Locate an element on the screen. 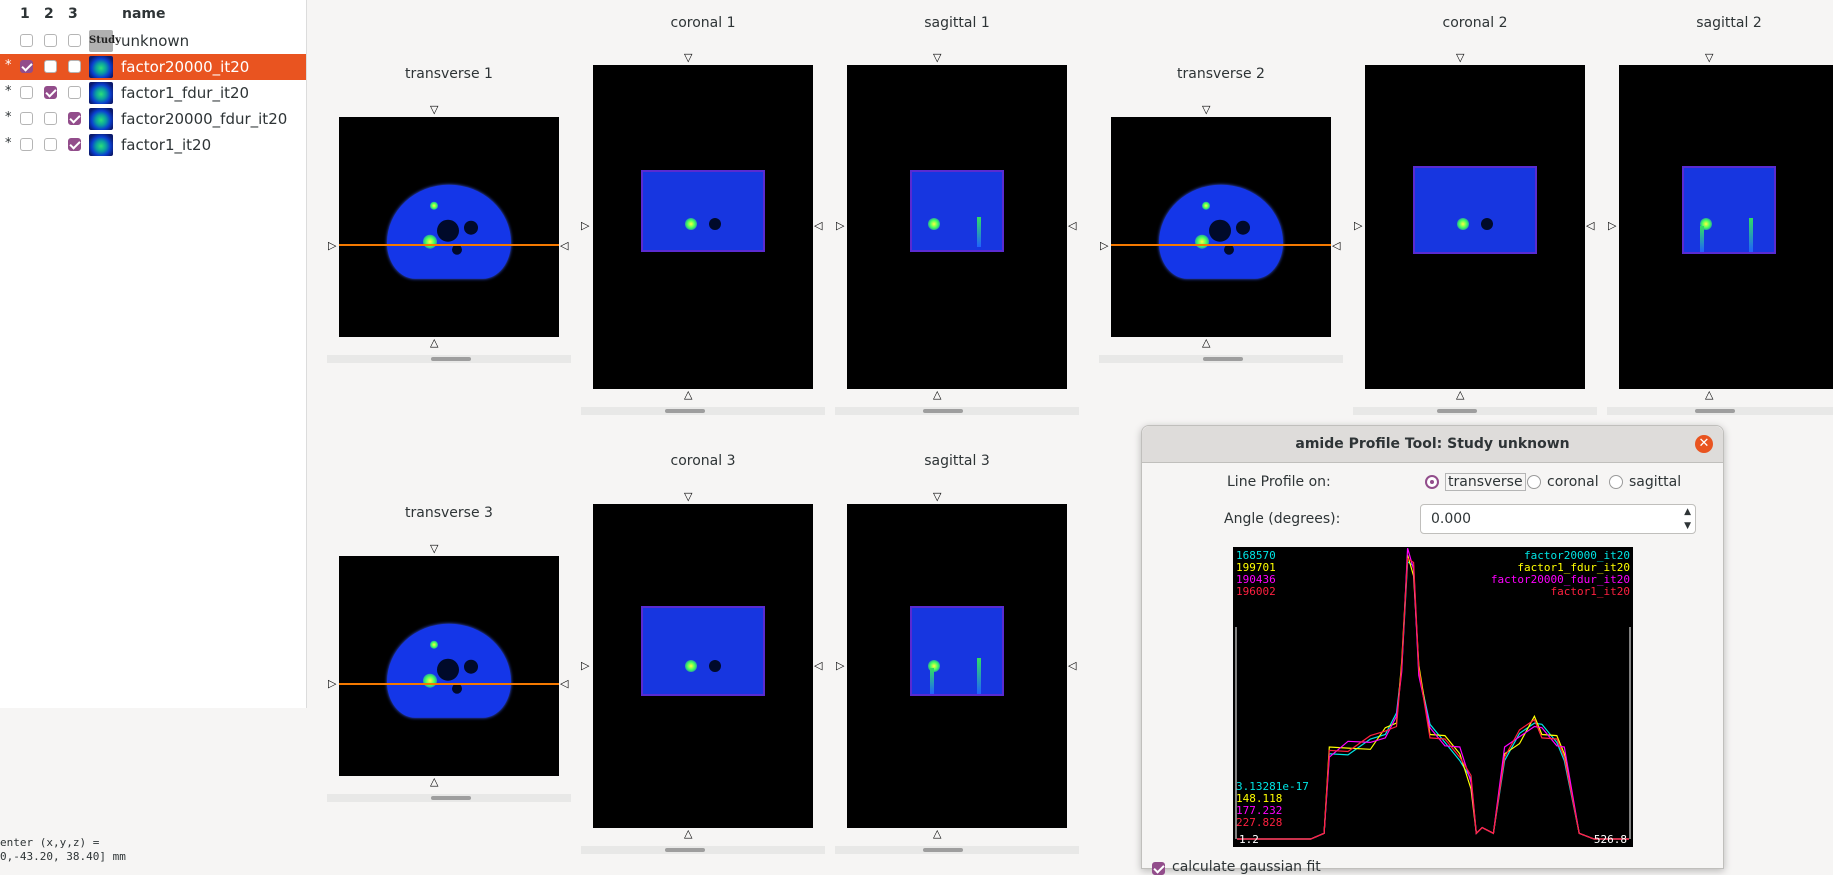  radio-sagittal-label: sagittal is located at coordinates (1655, 482).